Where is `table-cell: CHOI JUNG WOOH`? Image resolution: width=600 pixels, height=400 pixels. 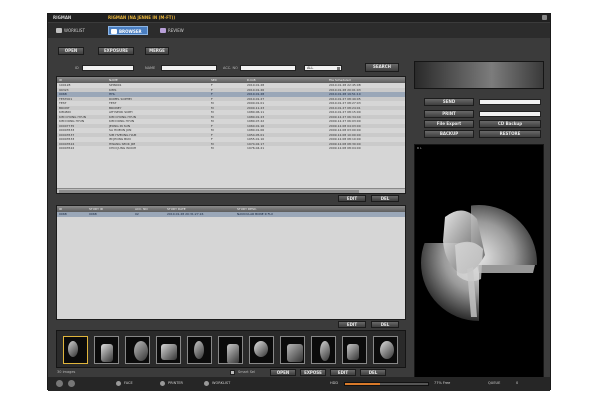 table-cell: CHOI JUNG WOOH is located at coordinates (123, 148).